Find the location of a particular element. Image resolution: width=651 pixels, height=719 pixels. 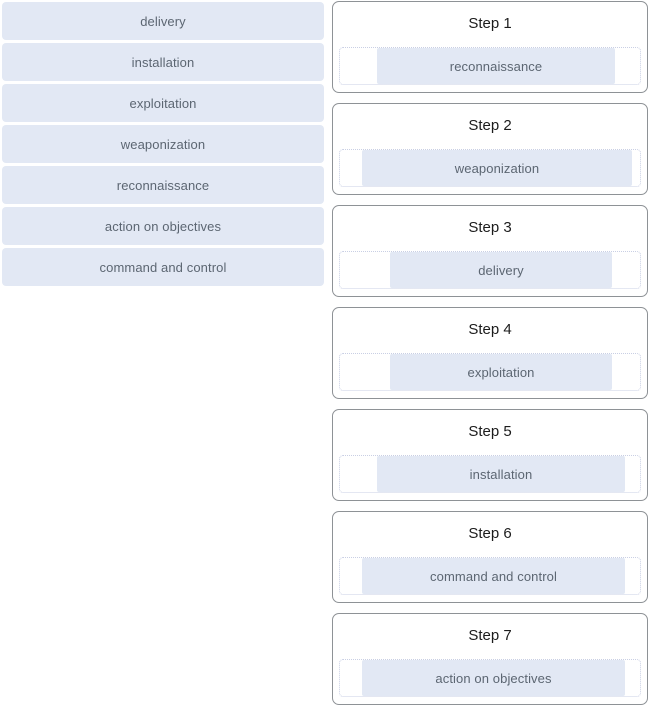

source-item-label: action on objectives is located at coordinates (163, 226).